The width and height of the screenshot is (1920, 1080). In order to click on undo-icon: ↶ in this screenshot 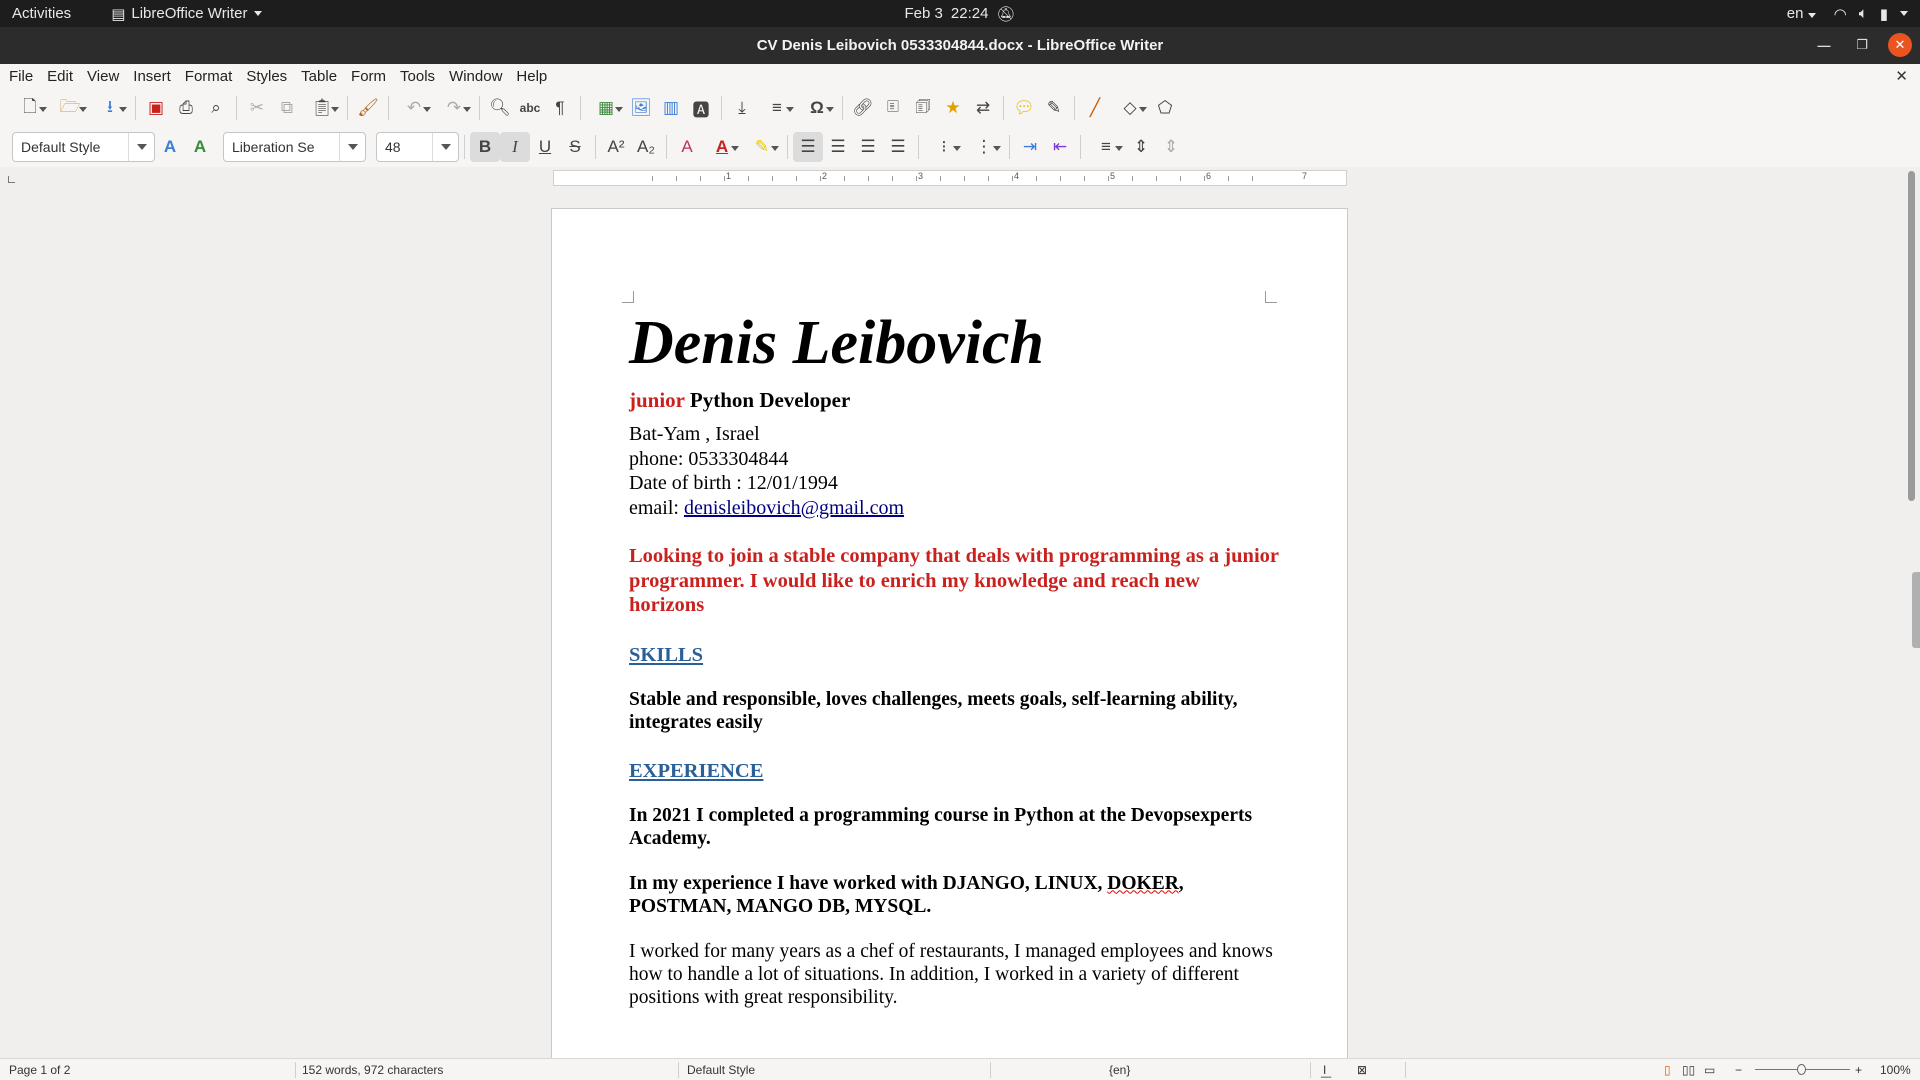, I will do `click(414, 108)`.